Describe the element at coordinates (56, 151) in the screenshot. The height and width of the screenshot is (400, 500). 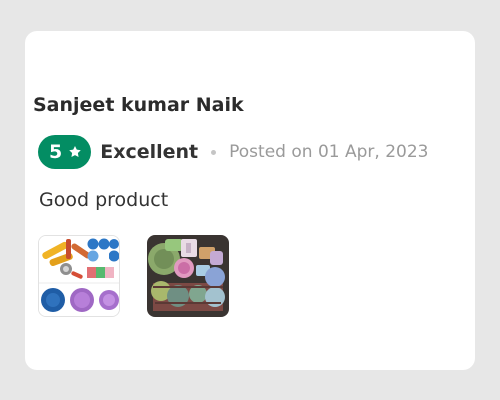
I see `rating-value: 5` at that location.